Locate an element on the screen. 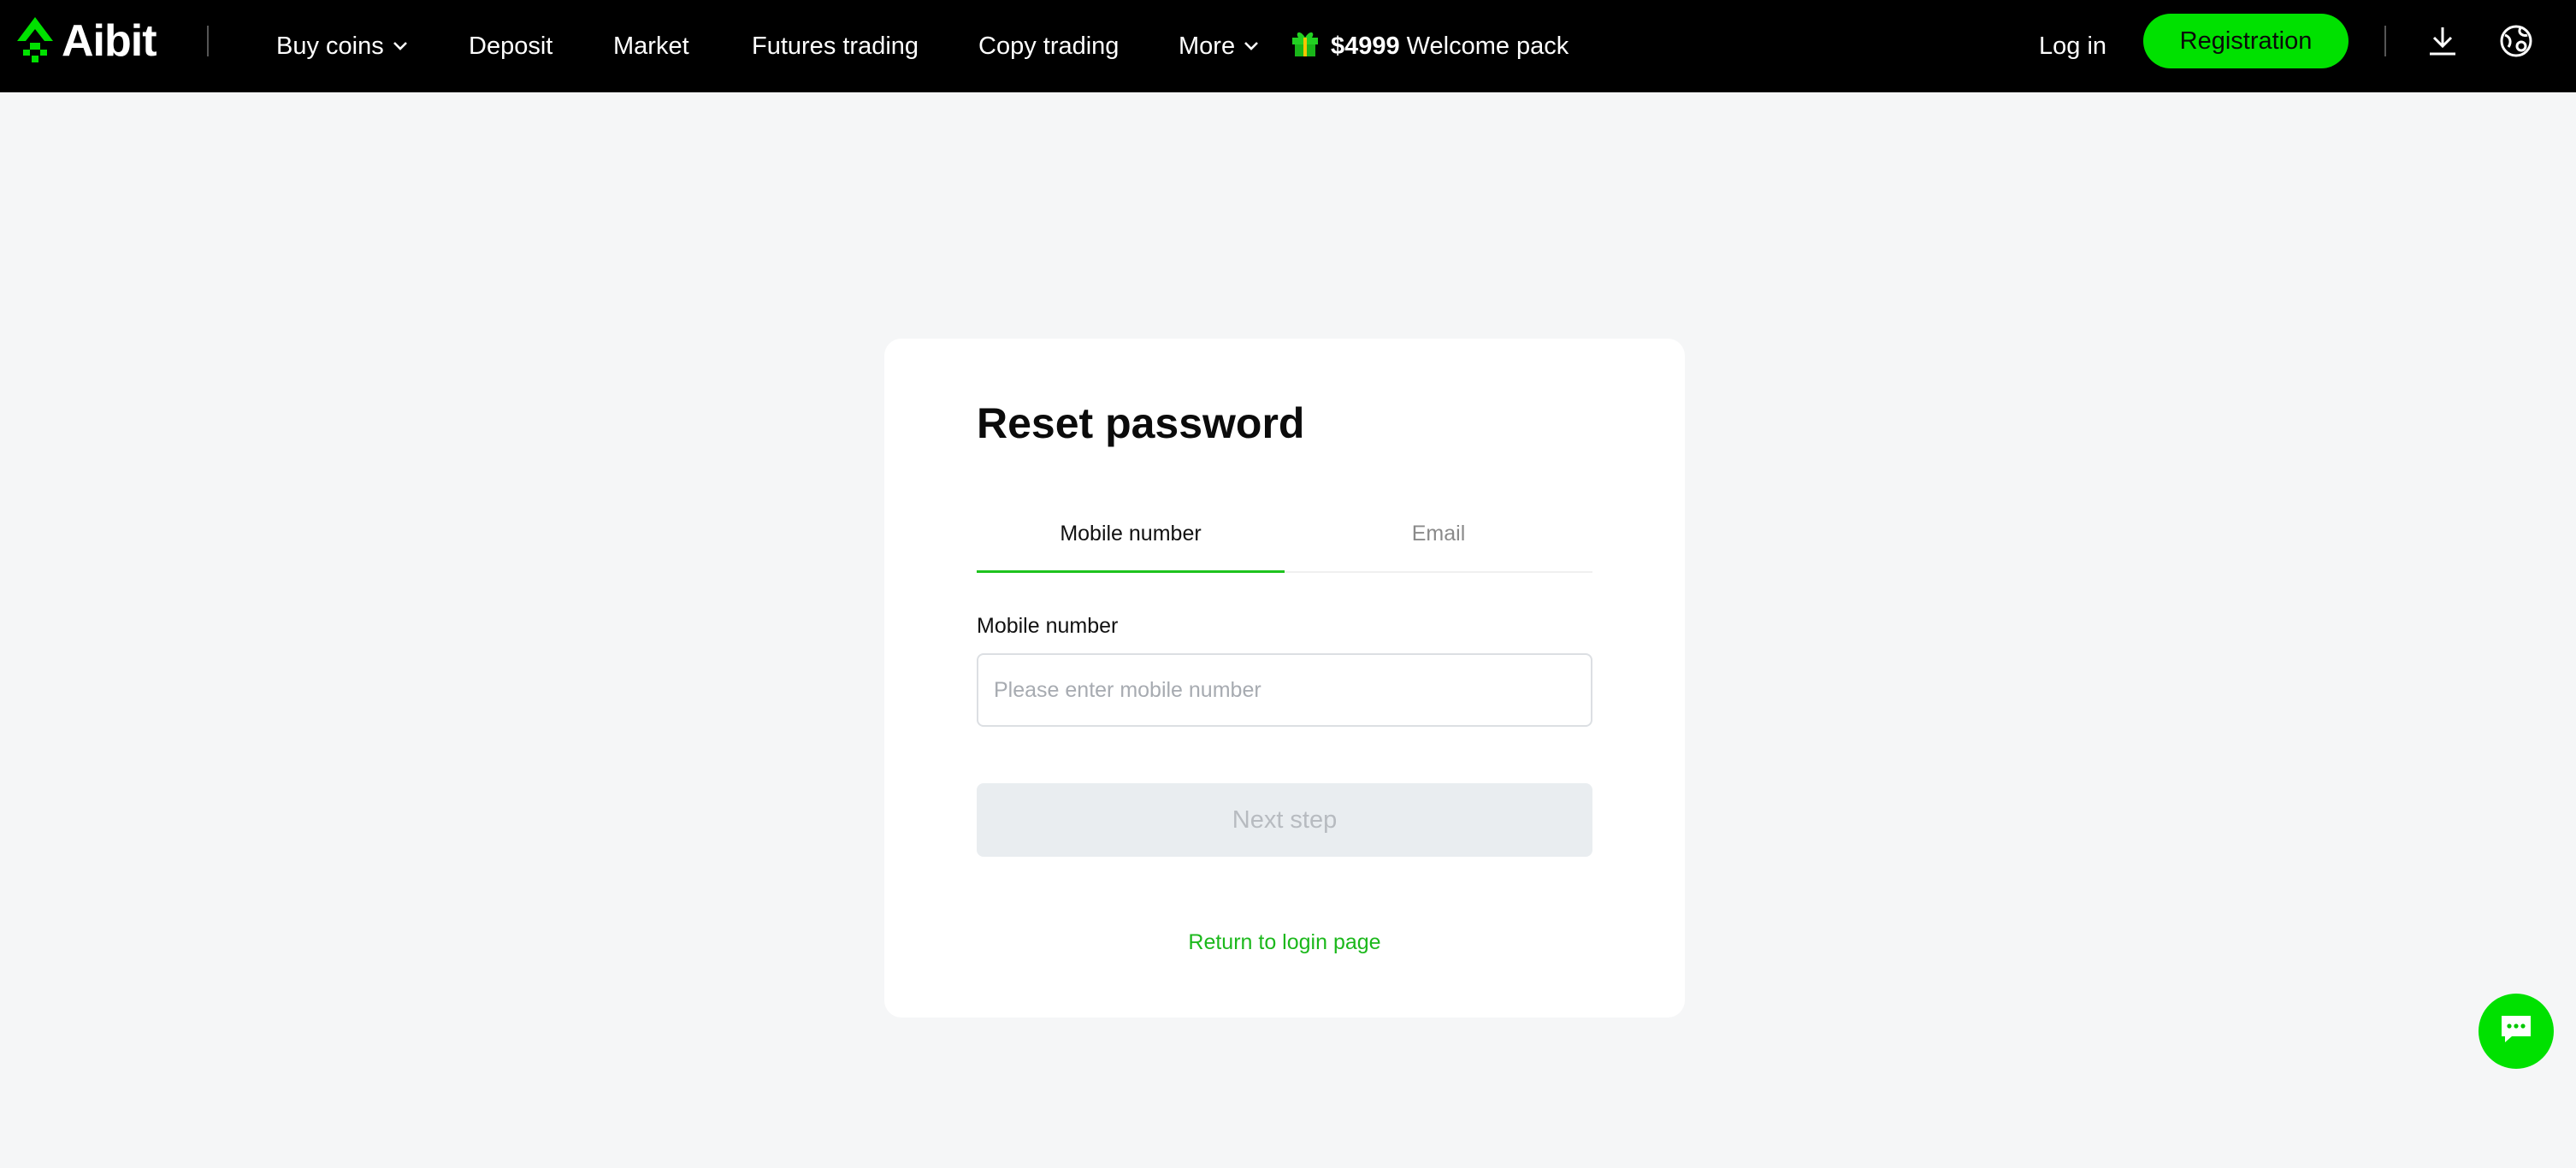 The width and height of the screenshot is (2576, 1168). mobile-number-input is located at coordinates (1284, 690).